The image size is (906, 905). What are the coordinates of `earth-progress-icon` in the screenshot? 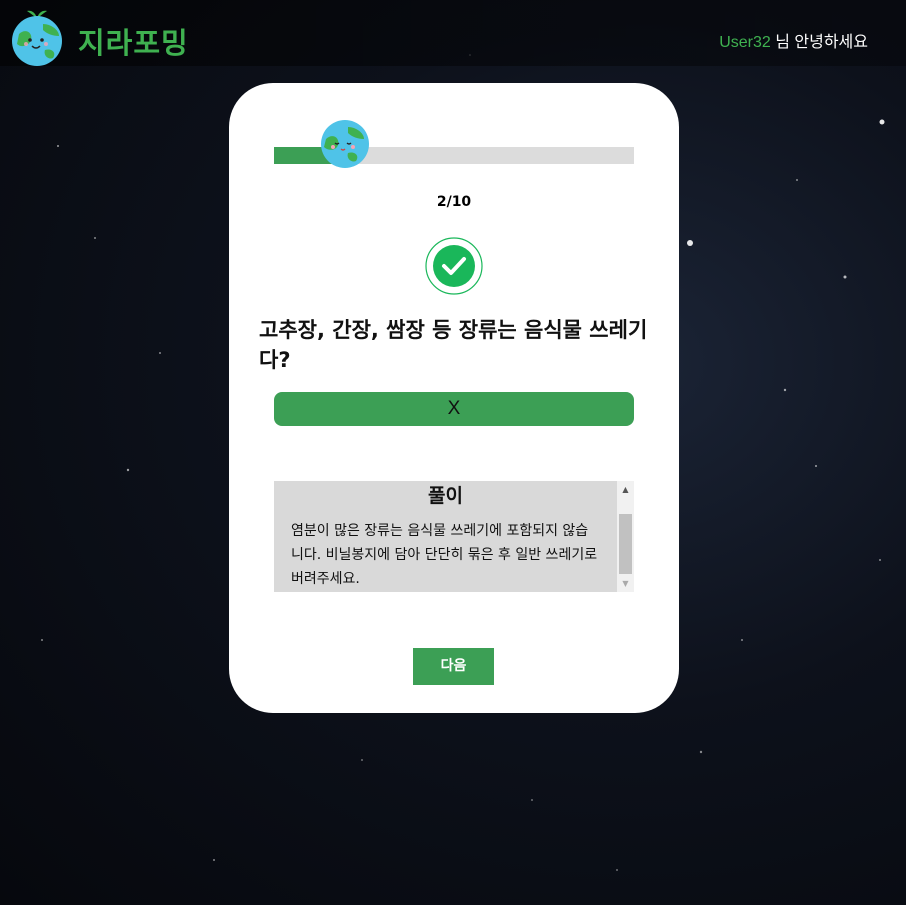 It's located at (345, 144).